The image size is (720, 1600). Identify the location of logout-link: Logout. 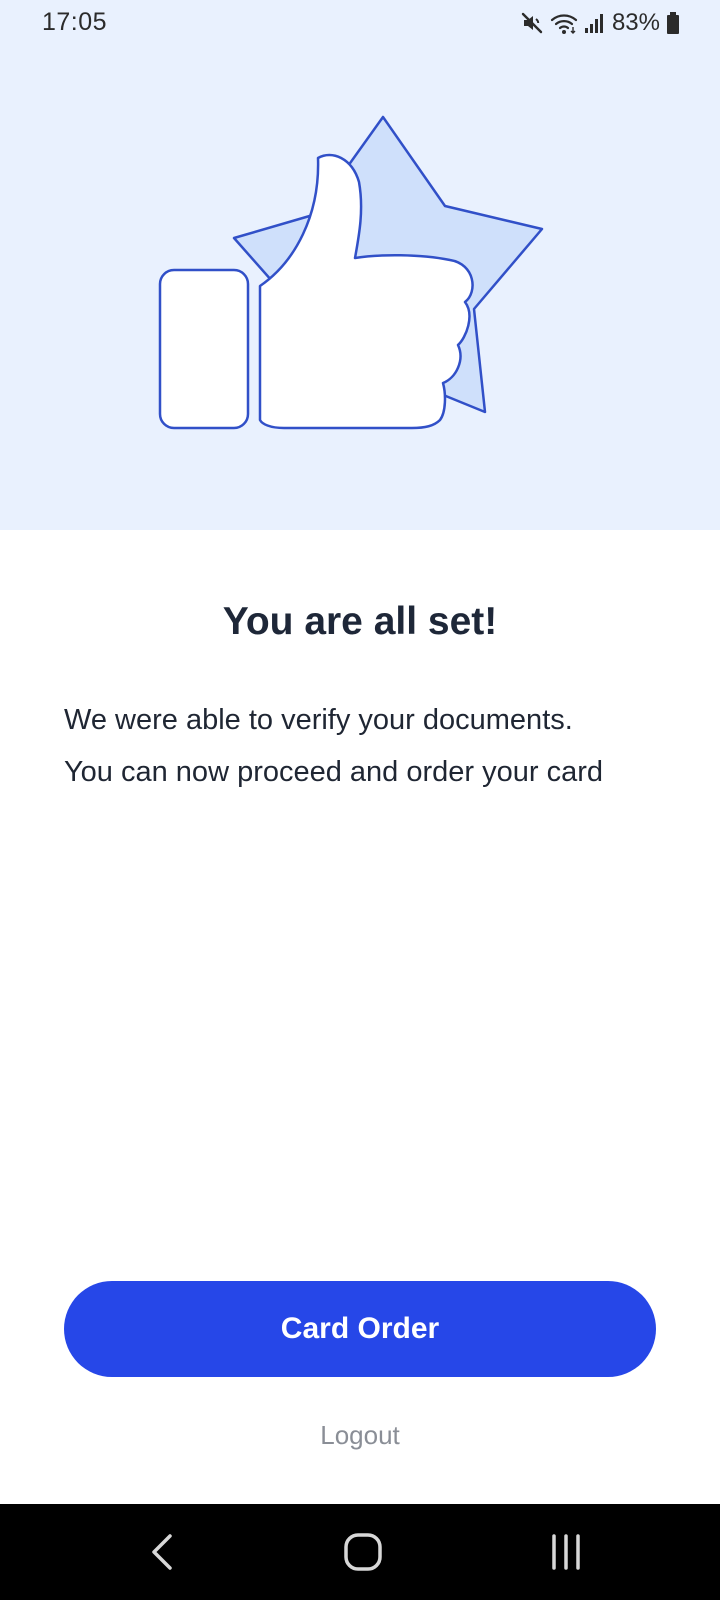
(360, 1435).